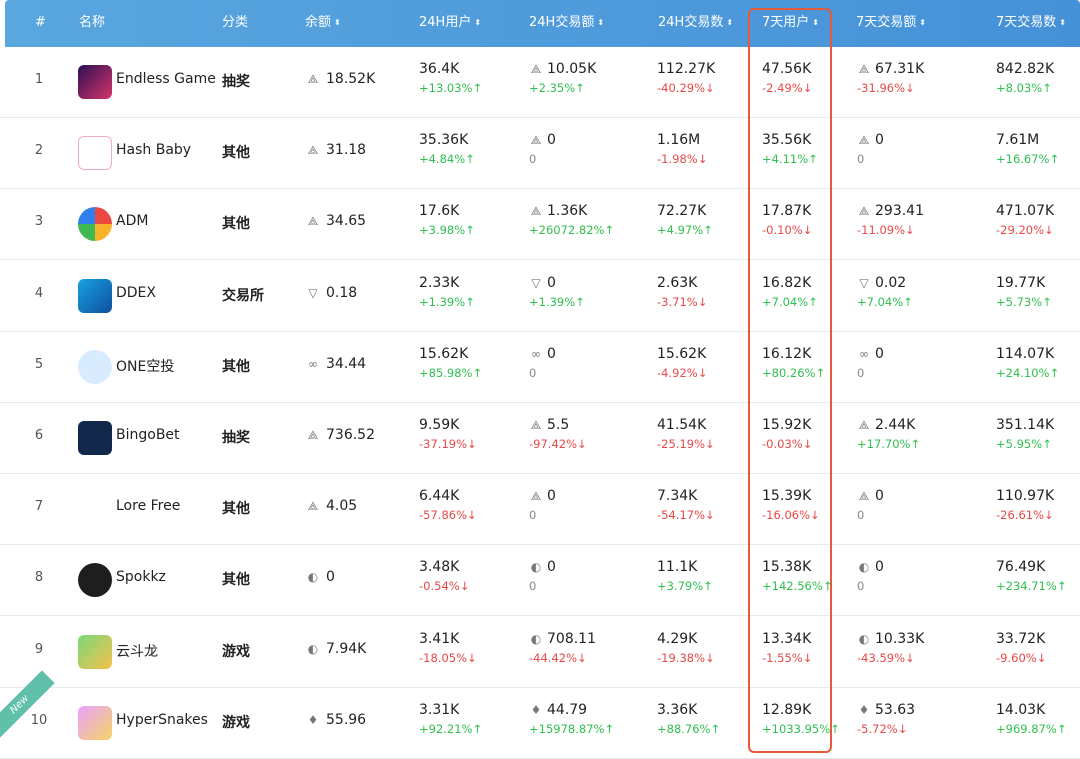 Image resolution: width=1080 pixels, height=759 pixels. I want to click on volume-24h-value: 0, so click(551, 282).